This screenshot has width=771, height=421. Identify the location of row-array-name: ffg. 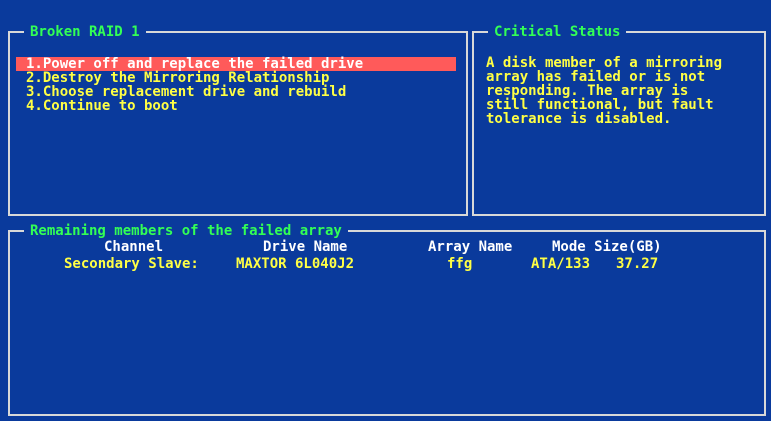
(460, 264).